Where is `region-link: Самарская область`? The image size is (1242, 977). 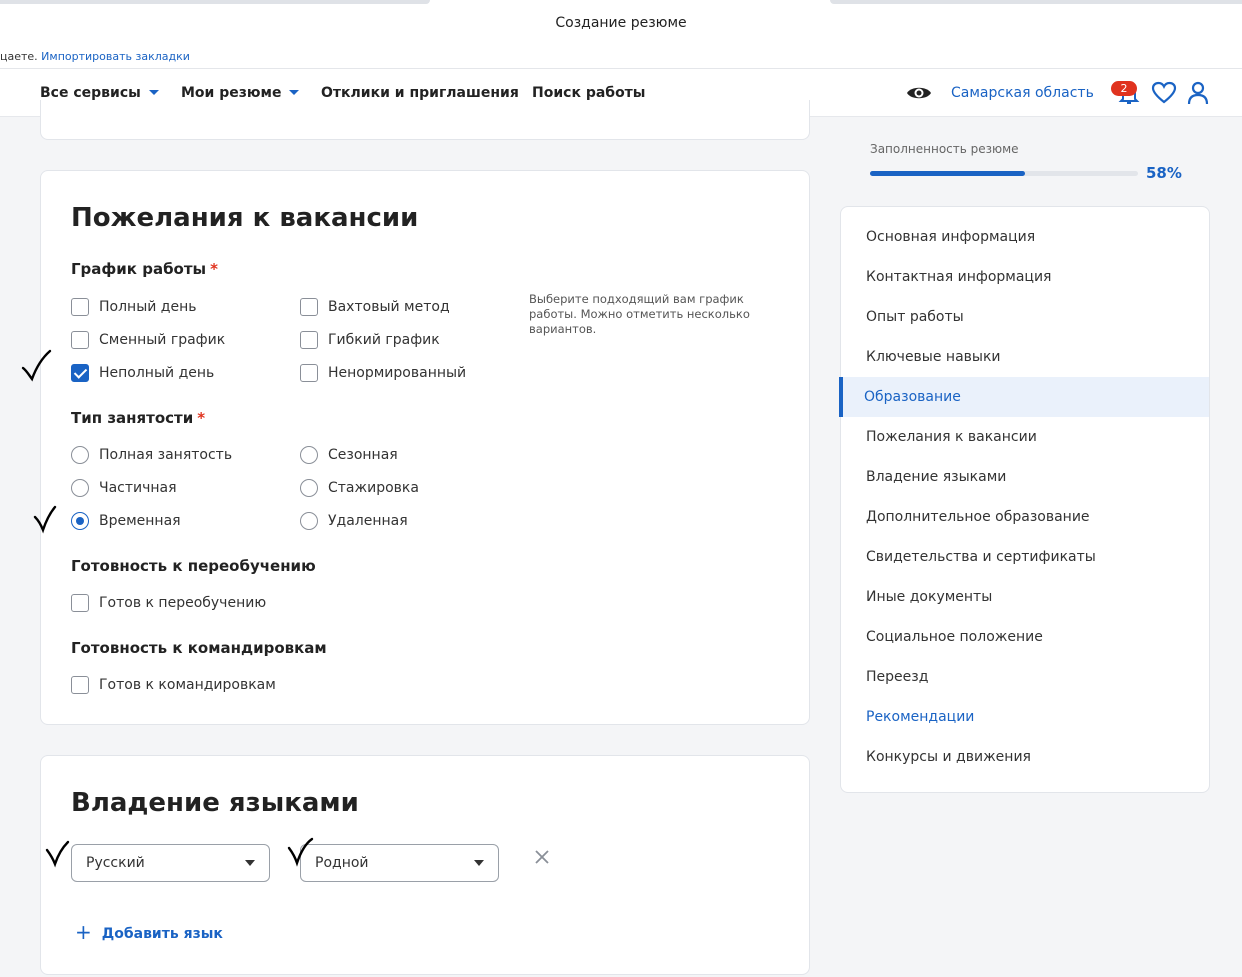
region-link: Самарская область is located at coordinates (1022, 93).